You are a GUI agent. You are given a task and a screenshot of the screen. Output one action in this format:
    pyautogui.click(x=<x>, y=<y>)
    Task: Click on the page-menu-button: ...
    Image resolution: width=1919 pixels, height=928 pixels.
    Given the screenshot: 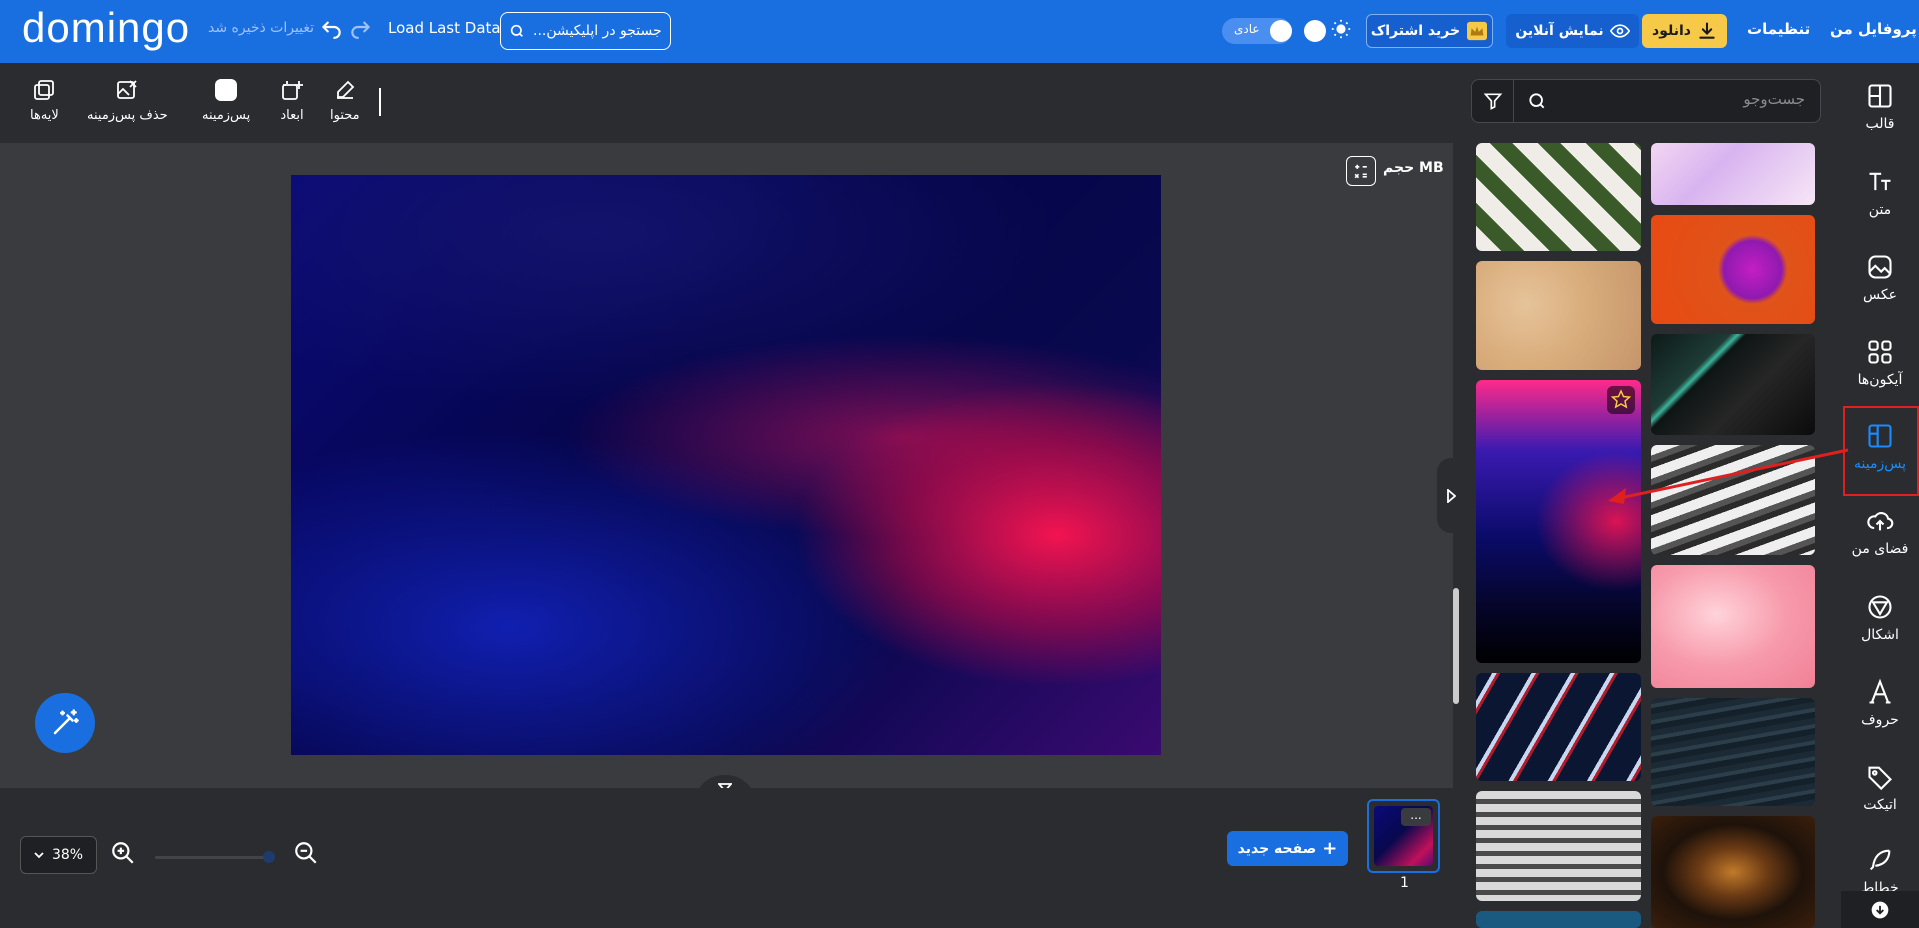 What is the action you would take?
    pyautogui.click(x=1416, y=817)
    